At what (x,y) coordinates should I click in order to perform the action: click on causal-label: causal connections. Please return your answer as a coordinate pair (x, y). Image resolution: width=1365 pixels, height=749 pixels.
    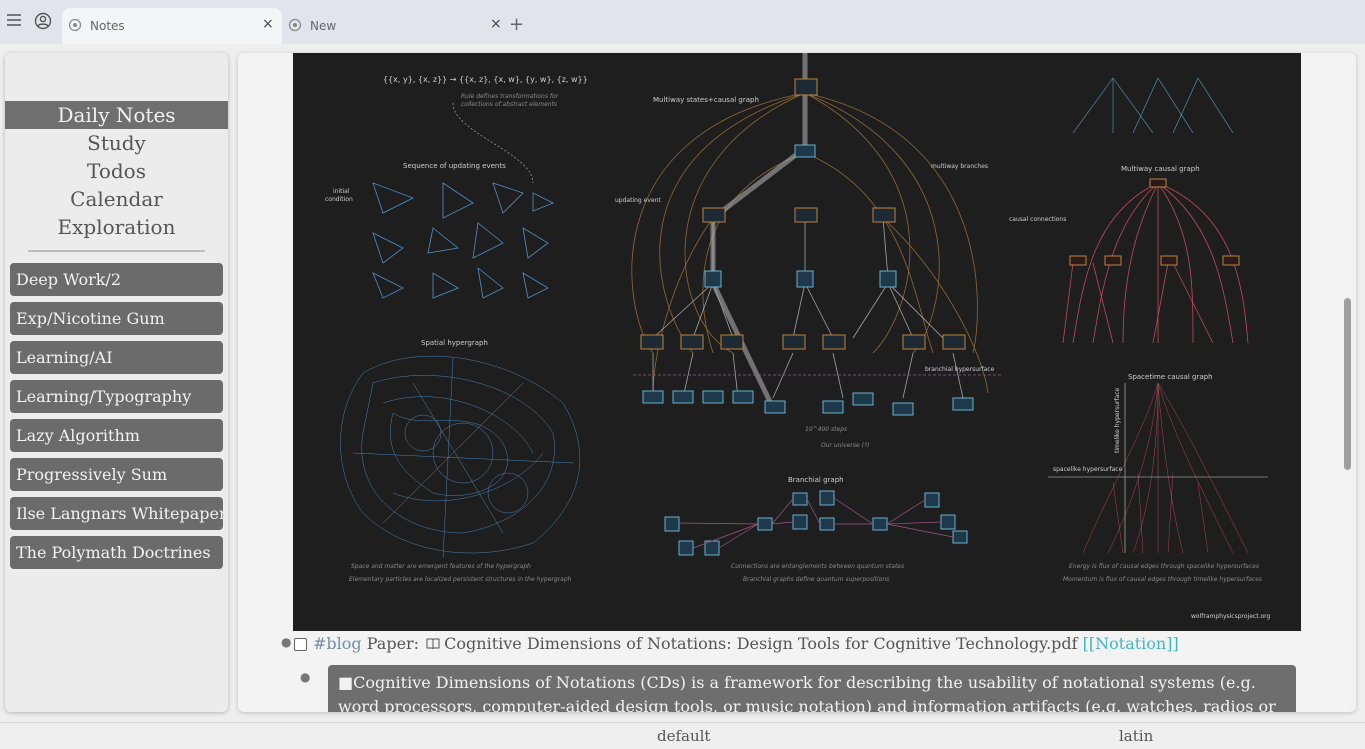
    Looking at the image, I should click on (1037, 219).